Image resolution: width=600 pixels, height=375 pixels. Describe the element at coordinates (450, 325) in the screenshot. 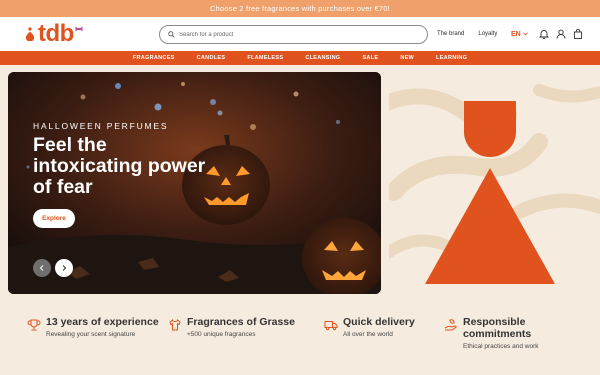

I see `hand-leaf-icon` at that location.